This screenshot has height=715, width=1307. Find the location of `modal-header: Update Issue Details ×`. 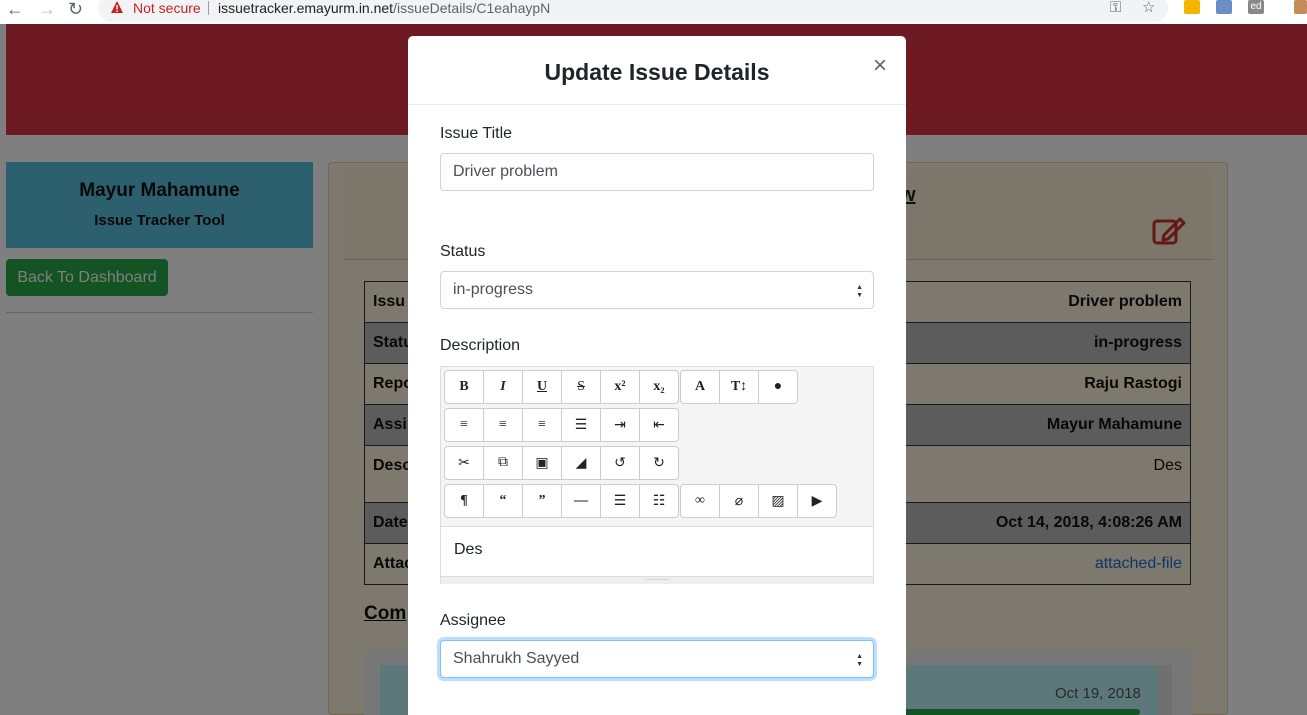

modal-header: Update Issue Details × is located at coordinates (657, 70).